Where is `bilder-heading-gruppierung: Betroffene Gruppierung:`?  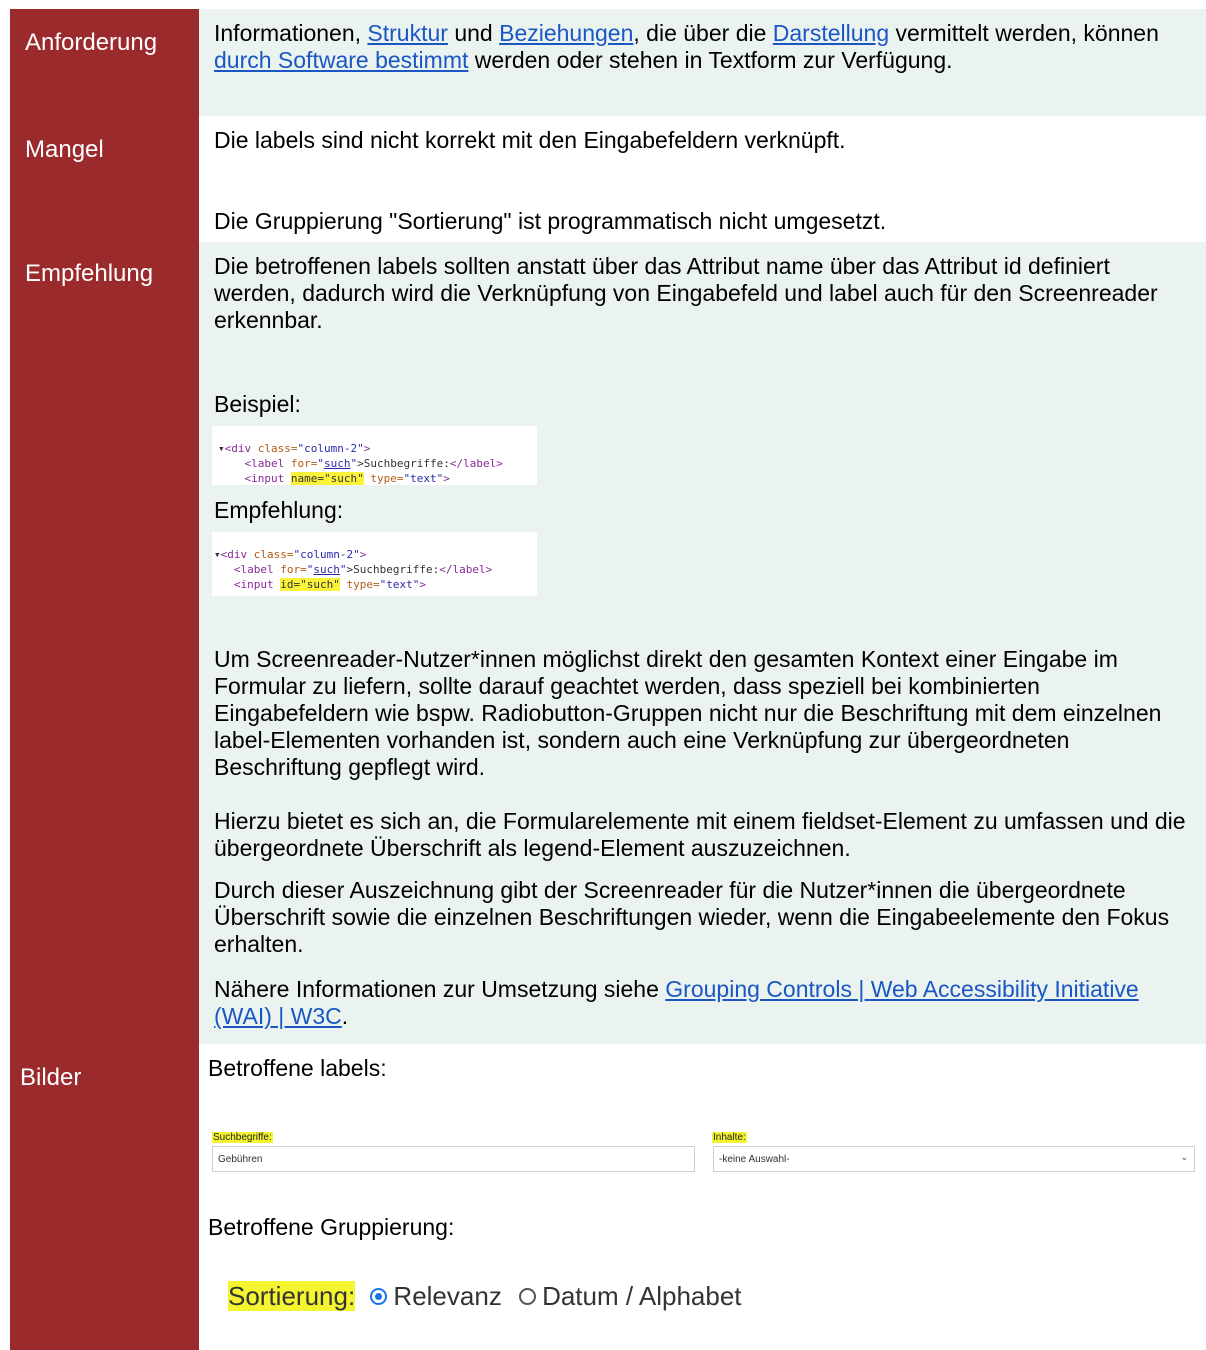
bilder-heading-gruppierung: Betroffene Gruppierung: is located at coordinates (331, 1227).